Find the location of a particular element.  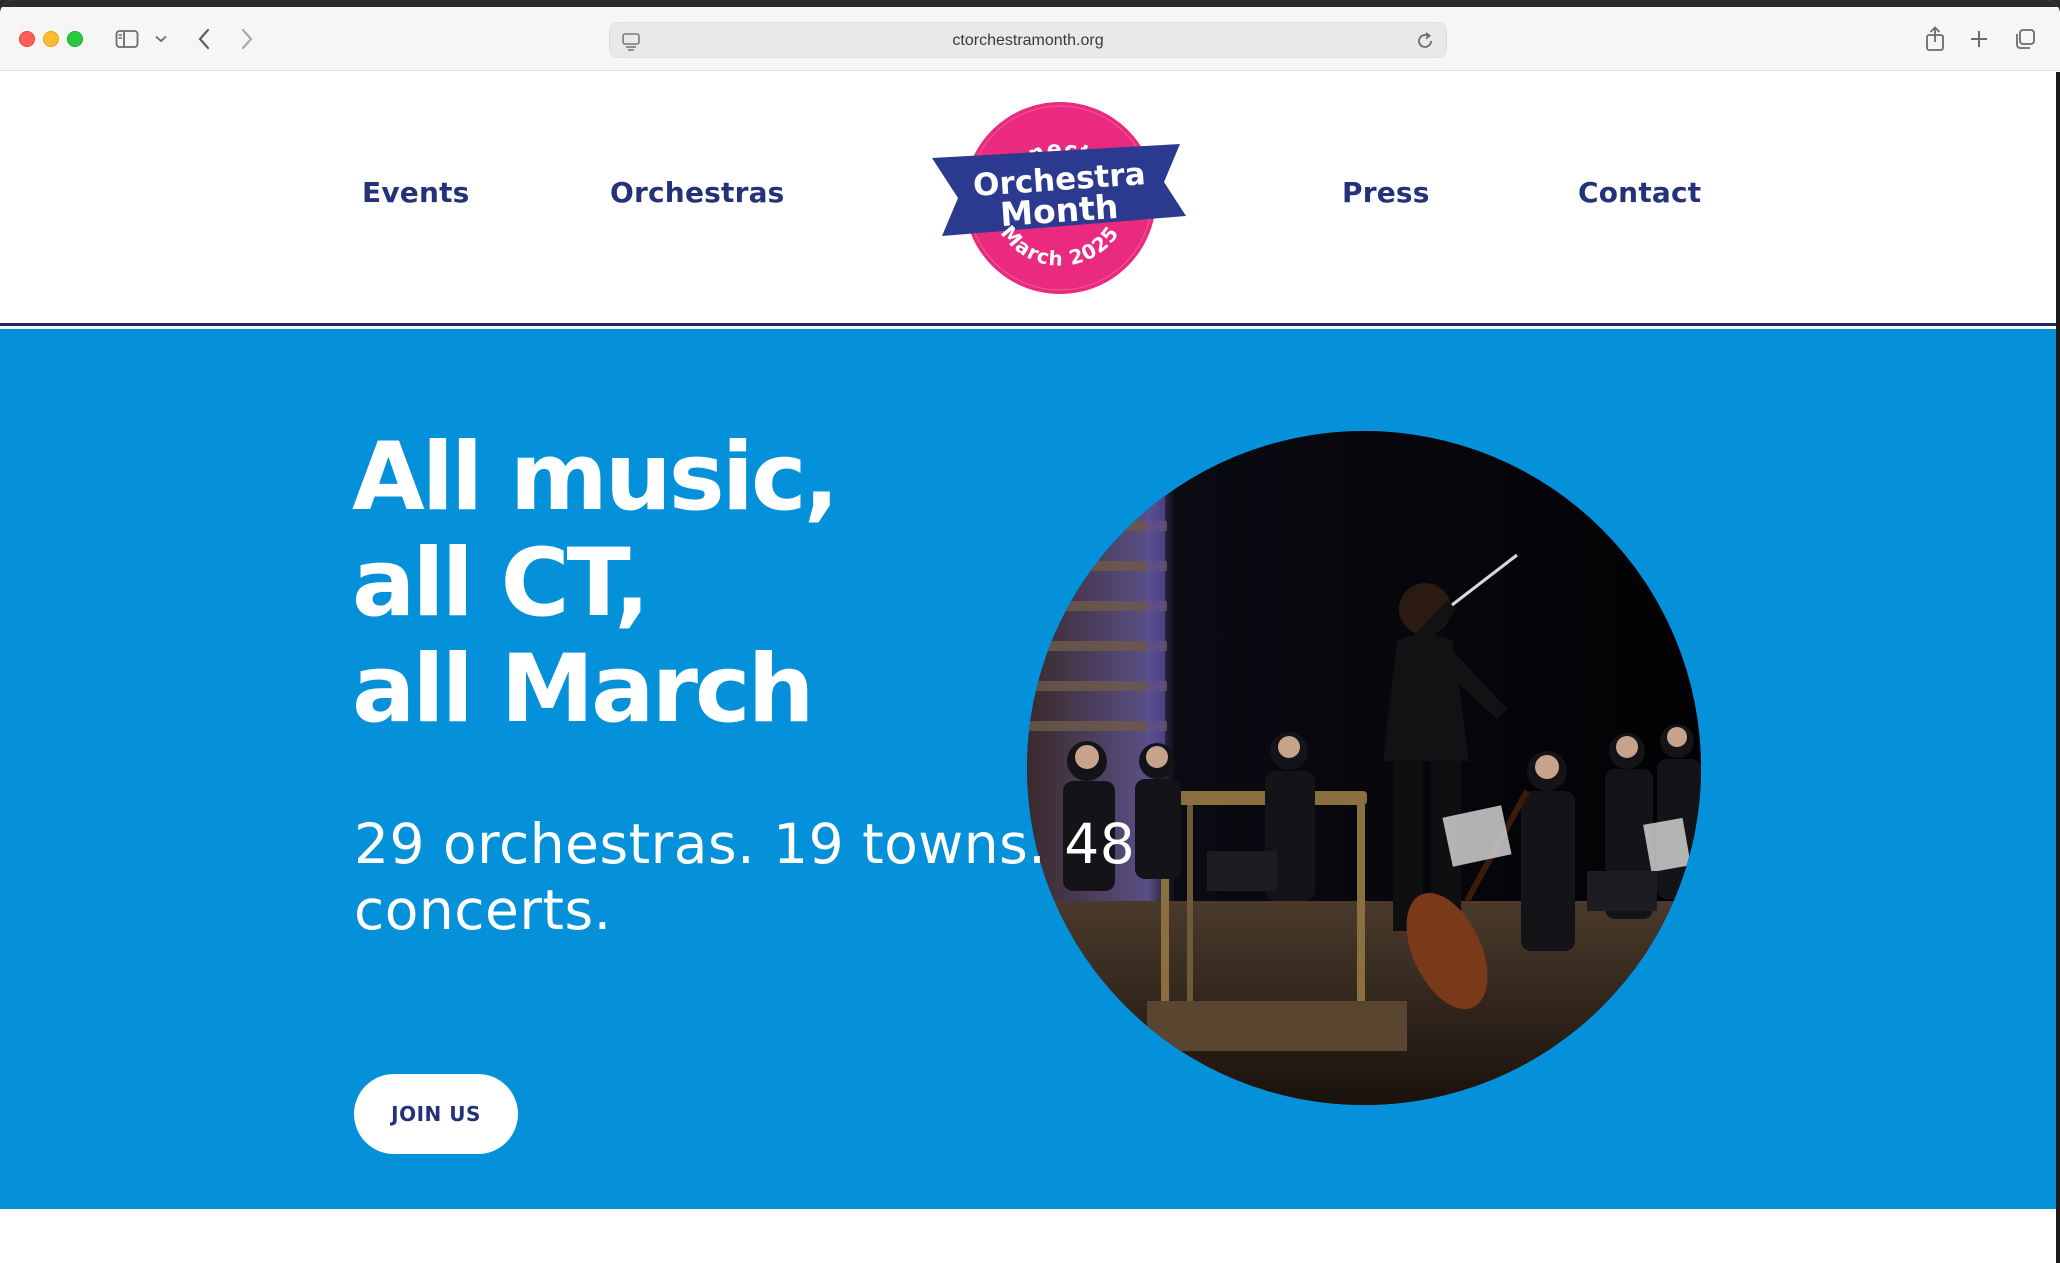

url-text: ctorchestramonth.org is located at coordinates (1028, 41).